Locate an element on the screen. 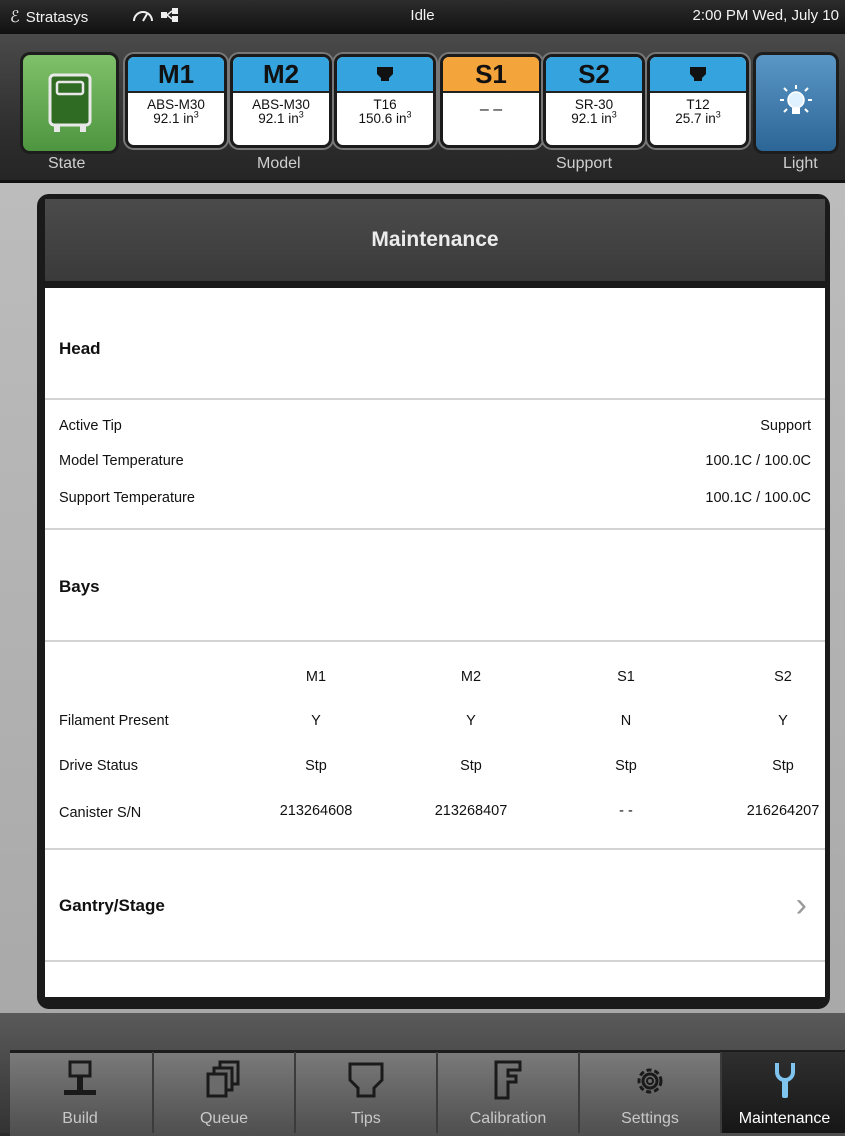  tab-label: Build is located at coordinates (80, 1118).